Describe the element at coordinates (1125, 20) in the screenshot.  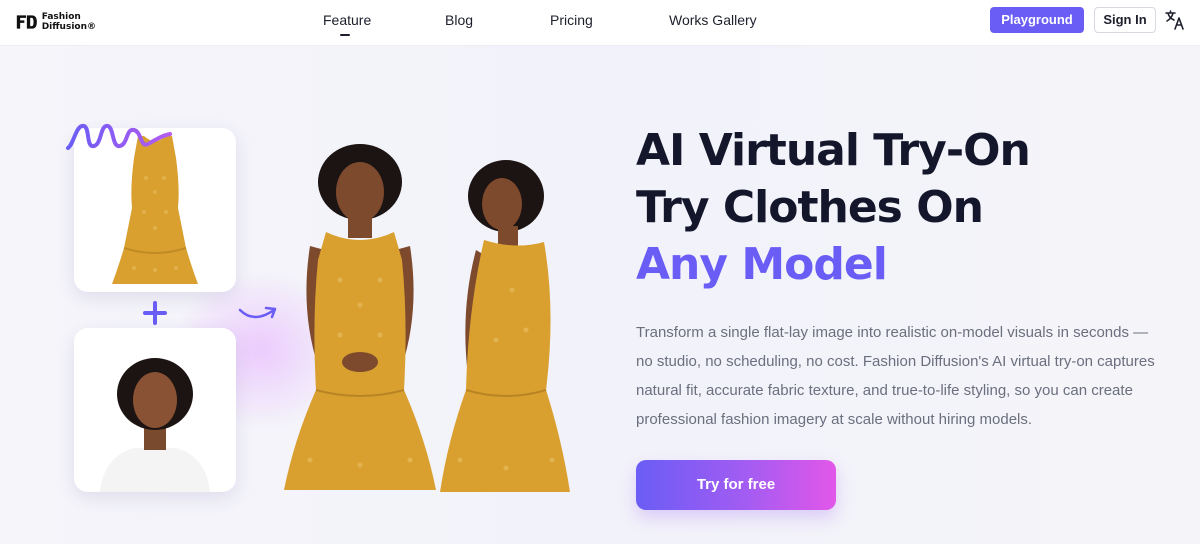
I see `sign-in-button: Sign In` at that location.